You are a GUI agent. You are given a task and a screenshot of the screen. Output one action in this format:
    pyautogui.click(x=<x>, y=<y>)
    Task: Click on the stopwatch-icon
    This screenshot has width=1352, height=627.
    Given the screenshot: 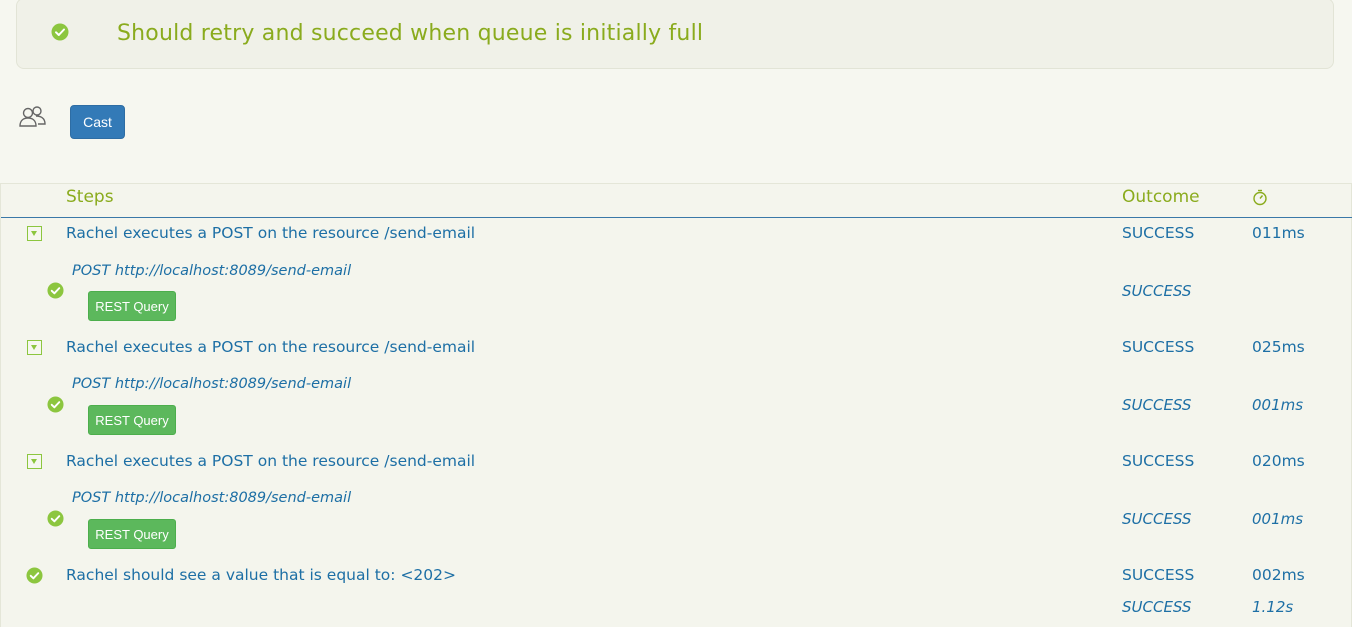 What is the action you would take?
    pyautogui.click(x=1260, y=197)
    